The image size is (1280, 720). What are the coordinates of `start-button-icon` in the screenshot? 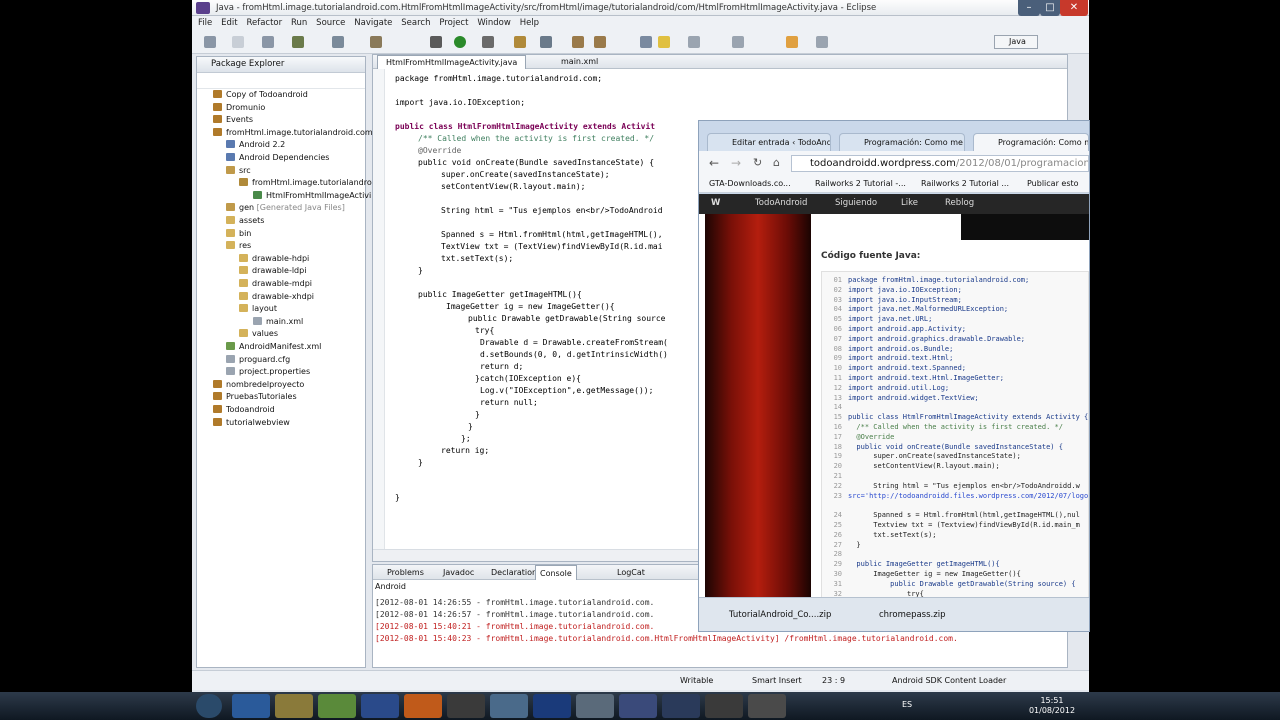 It's located at (209, 706).